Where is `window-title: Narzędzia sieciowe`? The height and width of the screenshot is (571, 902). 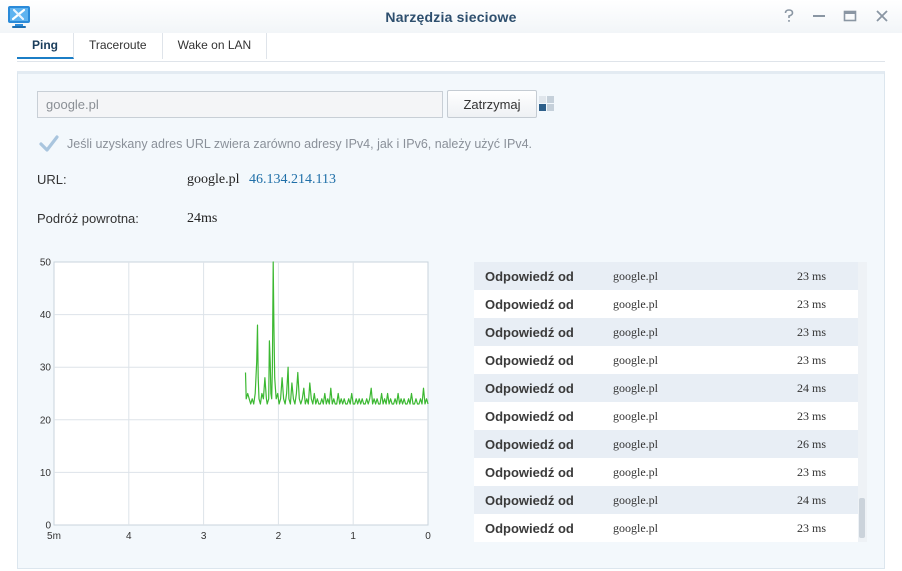 window-title: Narzędzia sieciowe is located at coordinates (451, 17).